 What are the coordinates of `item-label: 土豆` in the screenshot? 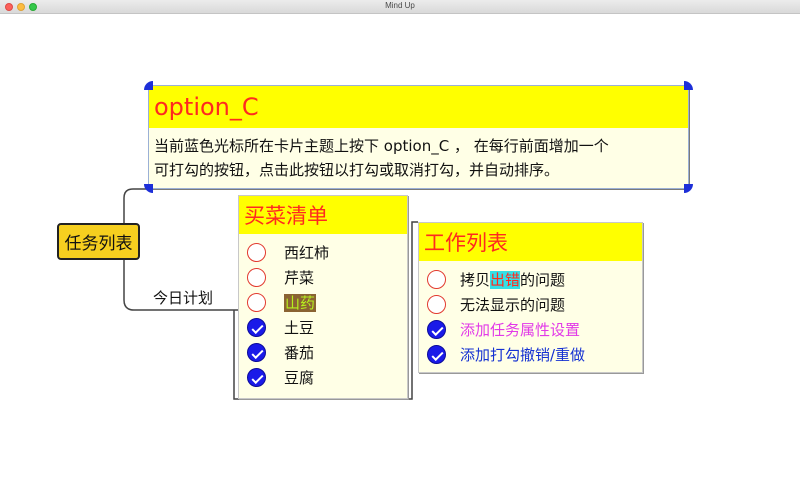 It's located at (299, 328).